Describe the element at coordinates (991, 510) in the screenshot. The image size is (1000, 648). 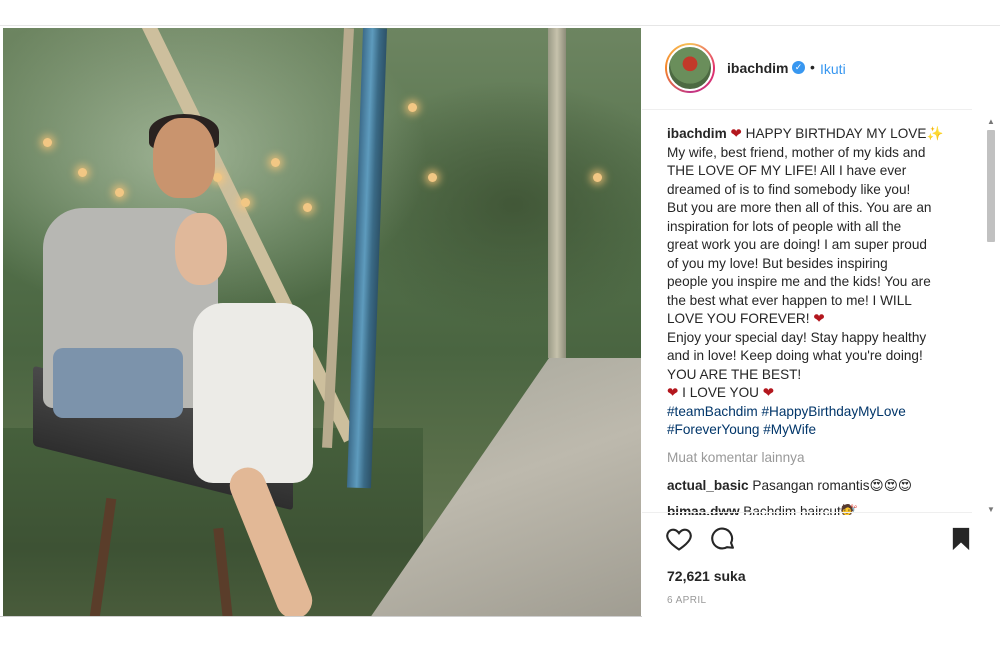
I see `scroll-down-arrow-icon: ▼` at that location.